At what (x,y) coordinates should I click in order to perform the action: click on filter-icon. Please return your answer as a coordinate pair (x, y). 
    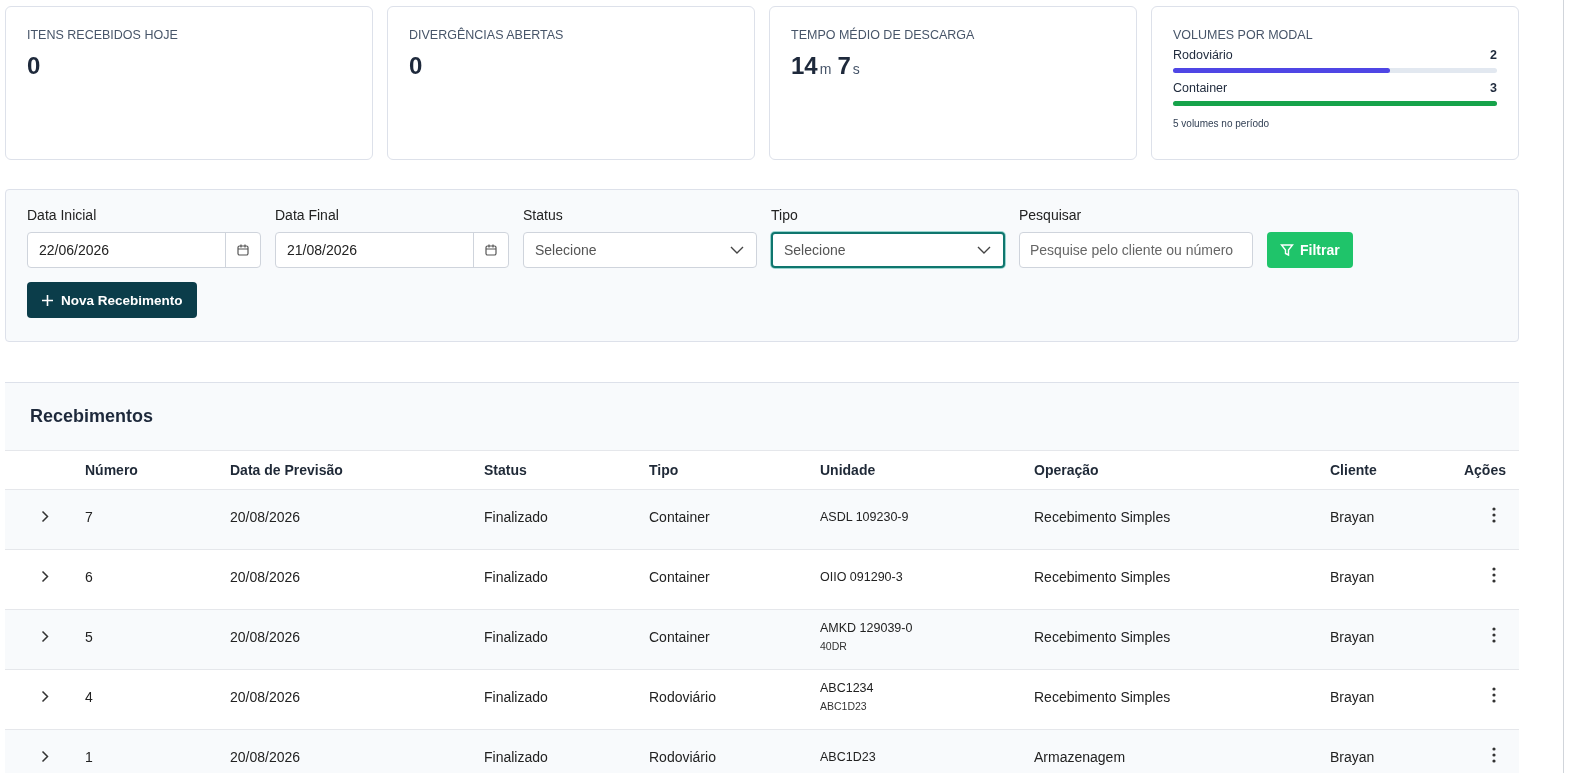
    Looking at the image, I should click on (1287, 250).